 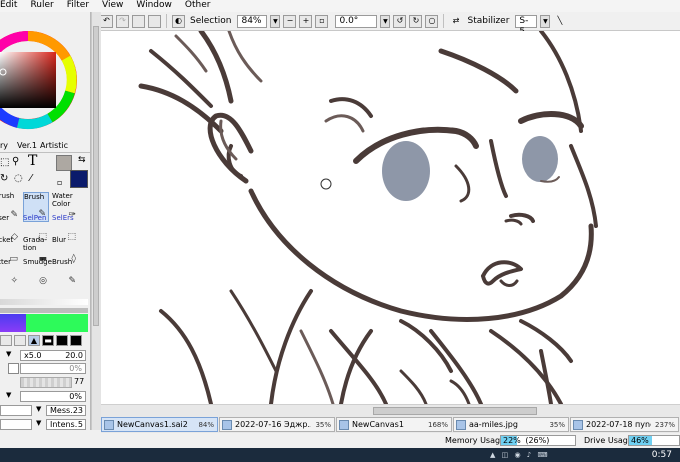 What do you see at coordinates (340, 6) in the screenshot?
I see `menu-bar: Edit Ruler Filter View Window Other` at bounding box center [340, 6].